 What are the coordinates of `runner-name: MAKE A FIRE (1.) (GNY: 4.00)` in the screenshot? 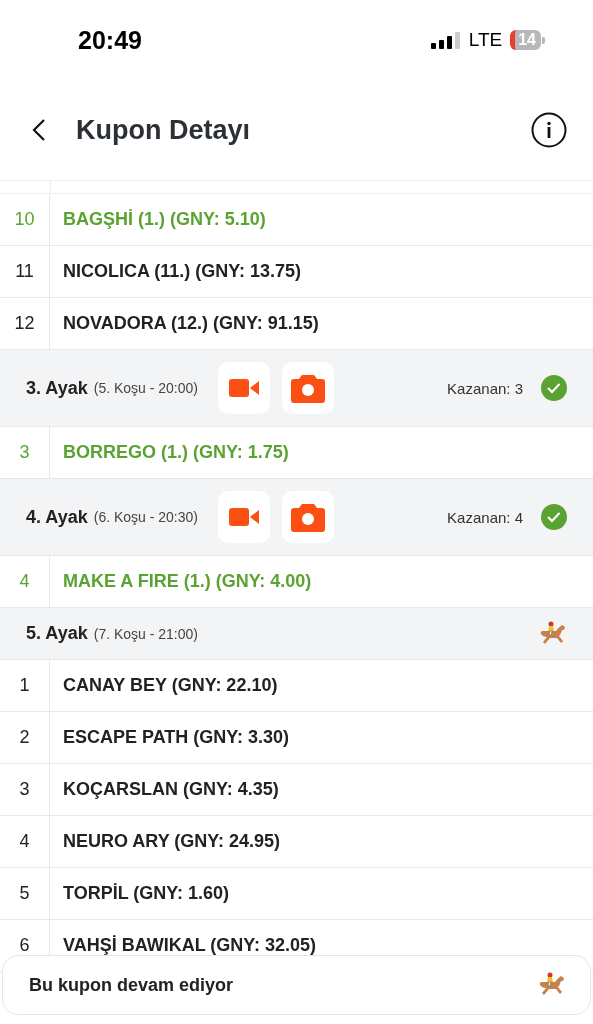 It's located at (187, 581).